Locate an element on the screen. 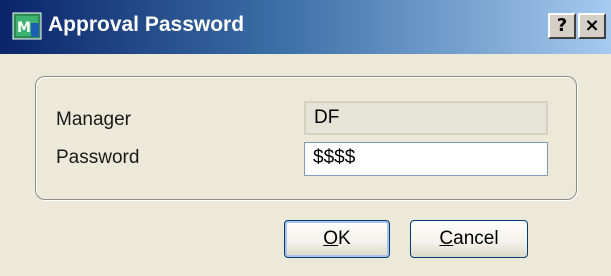 The height and width of the screenshot is (276, 611). ok-button-label: OK is located at coordinates (337, 238).